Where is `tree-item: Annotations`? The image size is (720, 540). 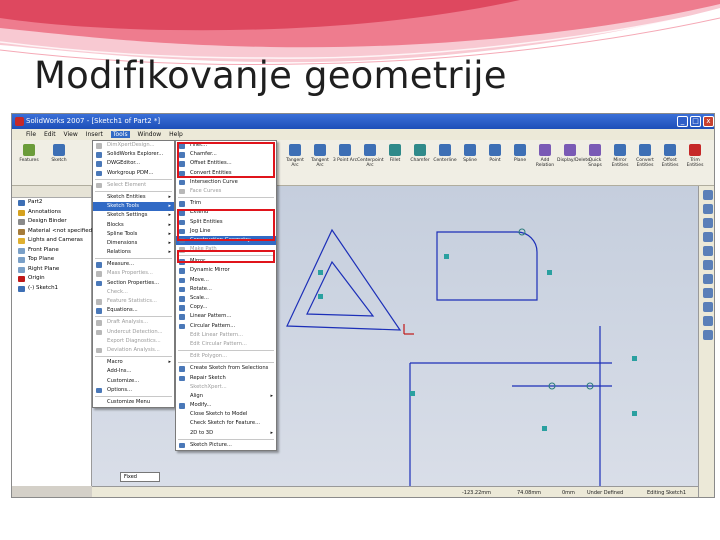 tree-item: Annotations is located at coordinates (51, 213).